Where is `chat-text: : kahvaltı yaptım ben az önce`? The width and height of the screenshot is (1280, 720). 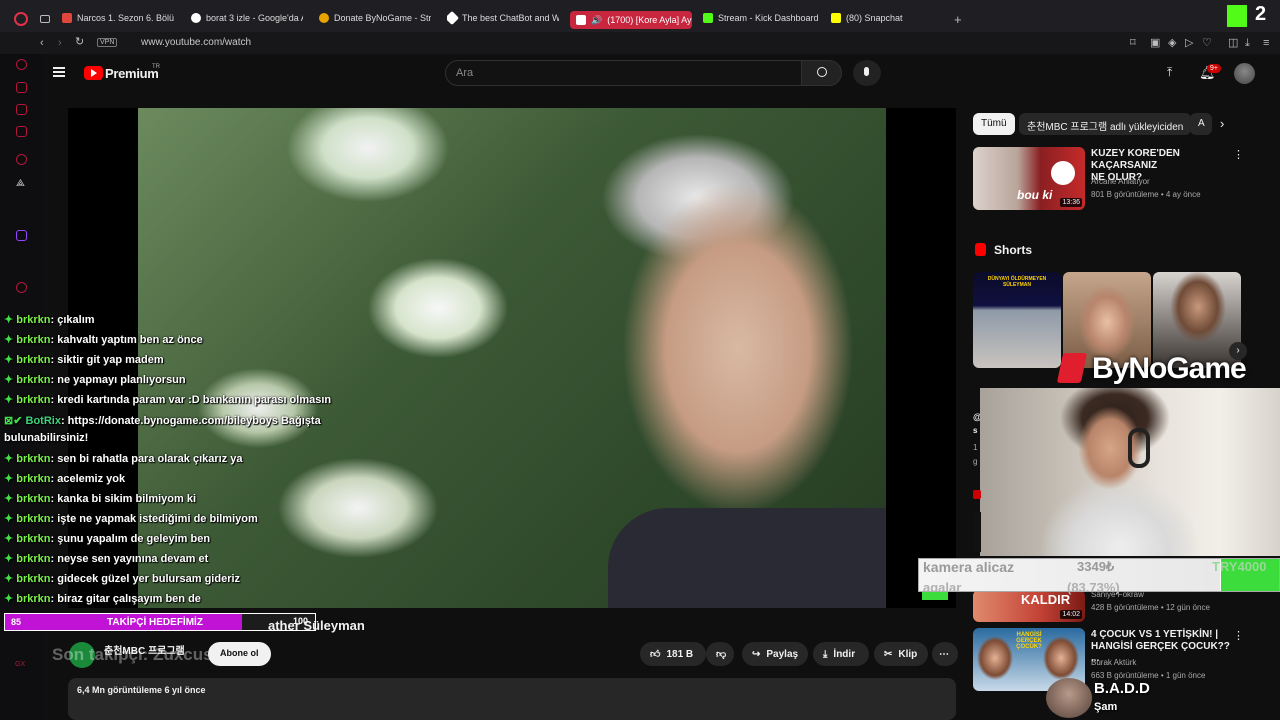
chat-text: : kahvaltı yaptım ben az önce is located at coordinates (126, 340).